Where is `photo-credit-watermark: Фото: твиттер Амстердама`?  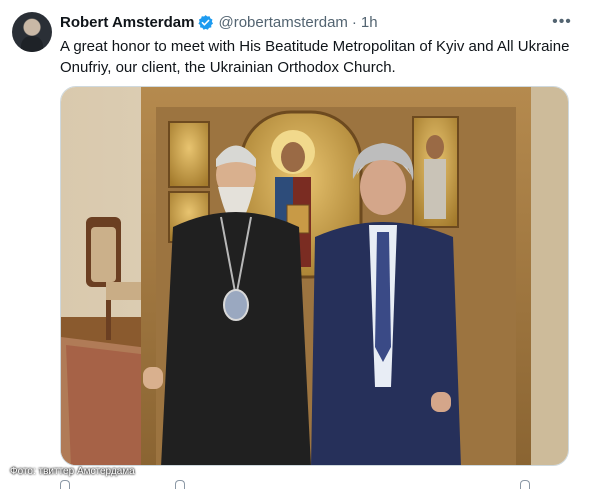 photo-credit-watermark: Фото: твиттер Амстердама is located at coordinates (72, 471).